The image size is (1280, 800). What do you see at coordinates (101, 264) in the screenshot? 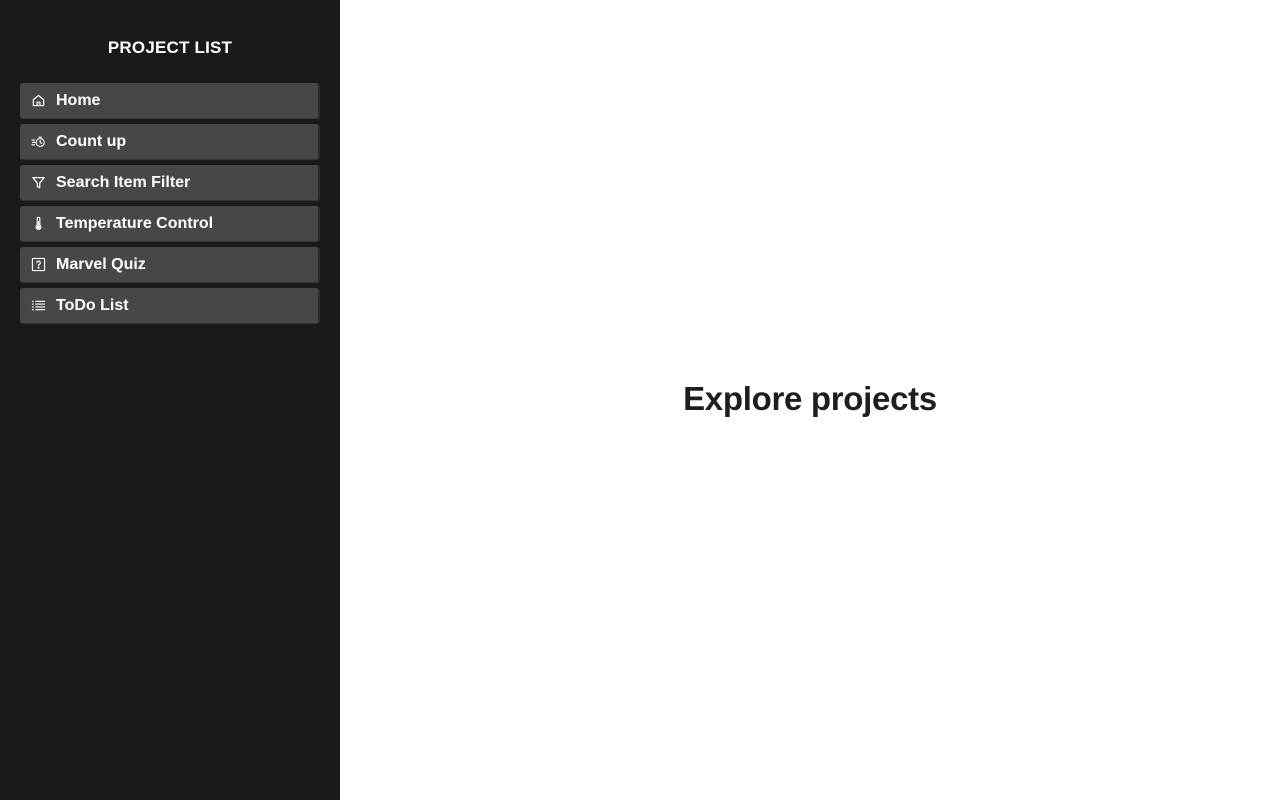
I see `sidebar-item-label: Marvel Quiz` at bounding box center [101, 264].